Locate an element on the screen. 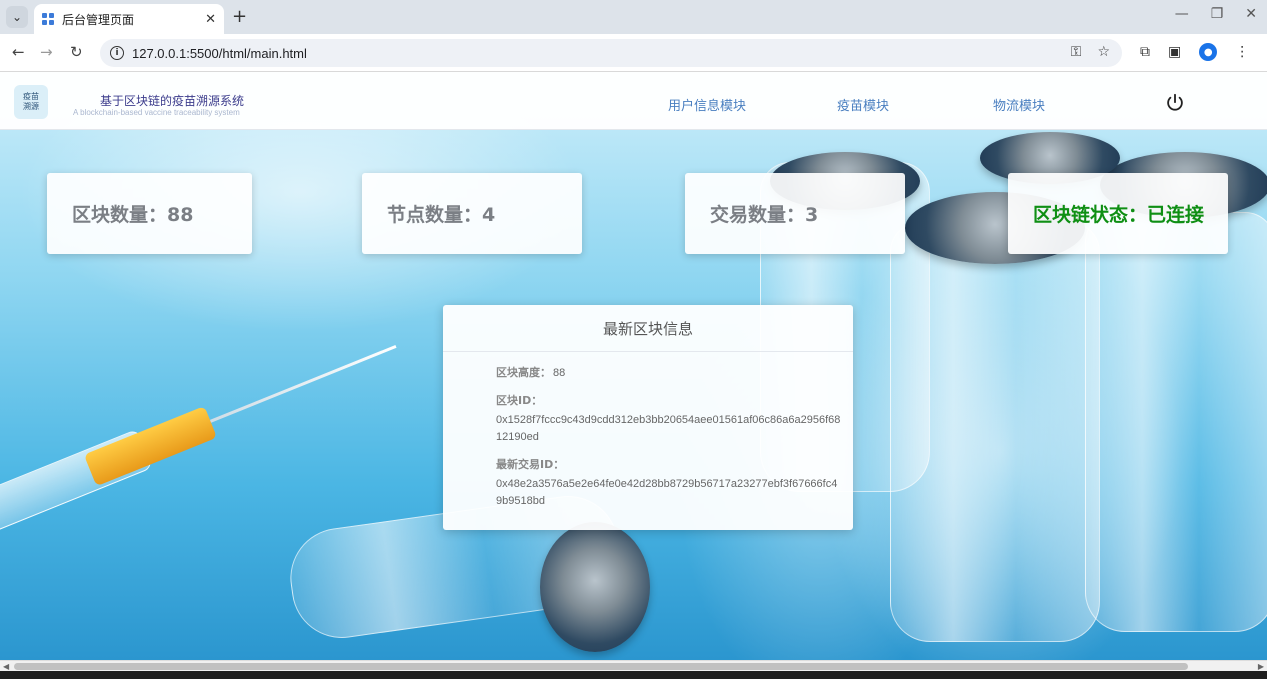  nav-vaccine: 疫苗模块 is located at coordinates (863, 104).